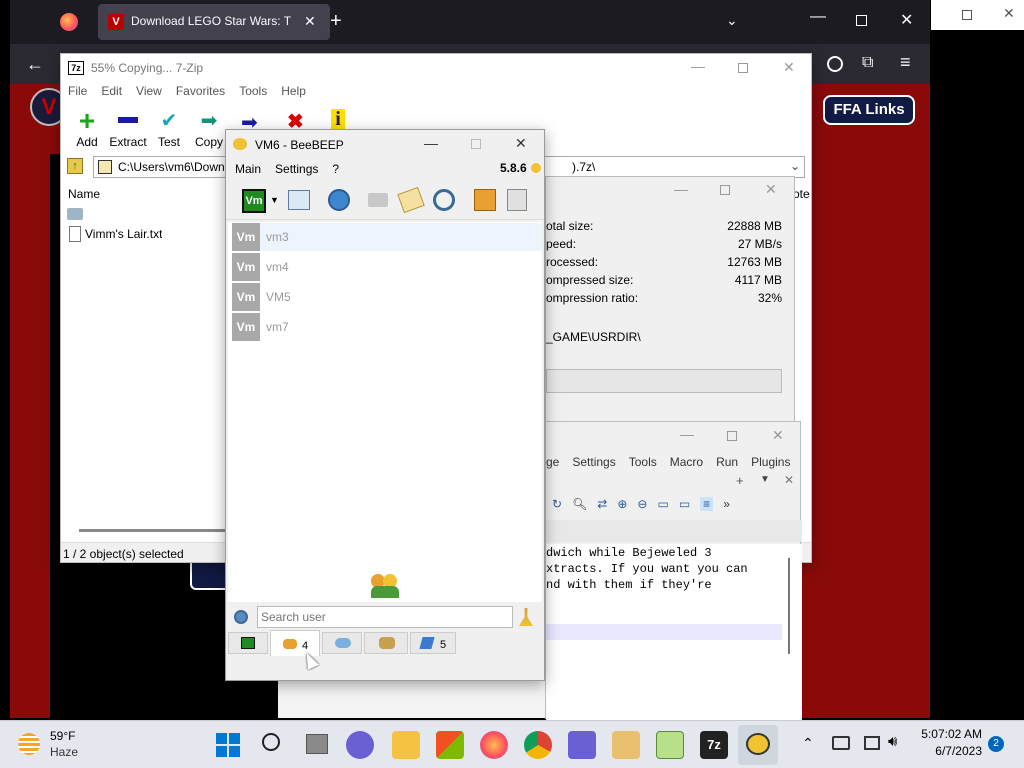  I want to click on npp-plus-icon: +, so click(740, 480).